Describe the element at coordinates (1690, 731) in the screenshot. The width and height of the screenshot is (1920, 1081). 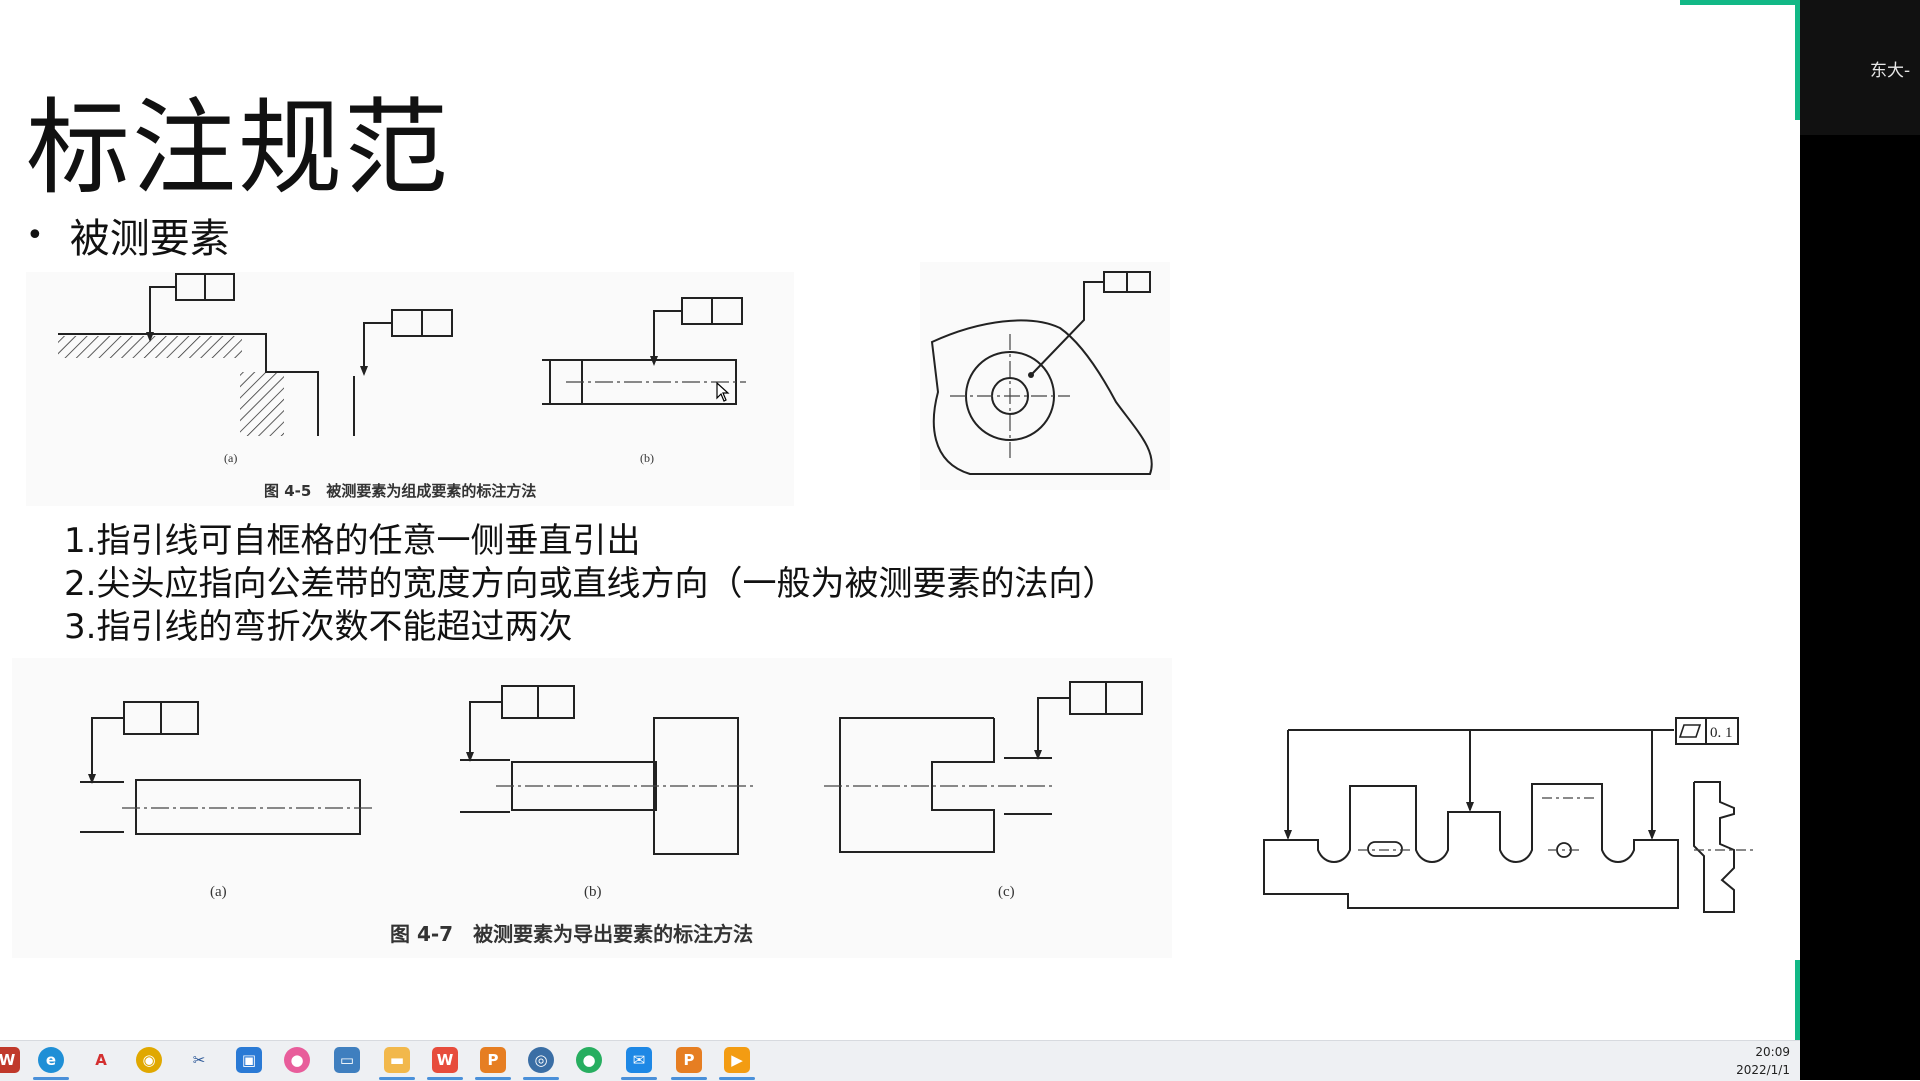
I see `flatness-symbol-icon` at that location.